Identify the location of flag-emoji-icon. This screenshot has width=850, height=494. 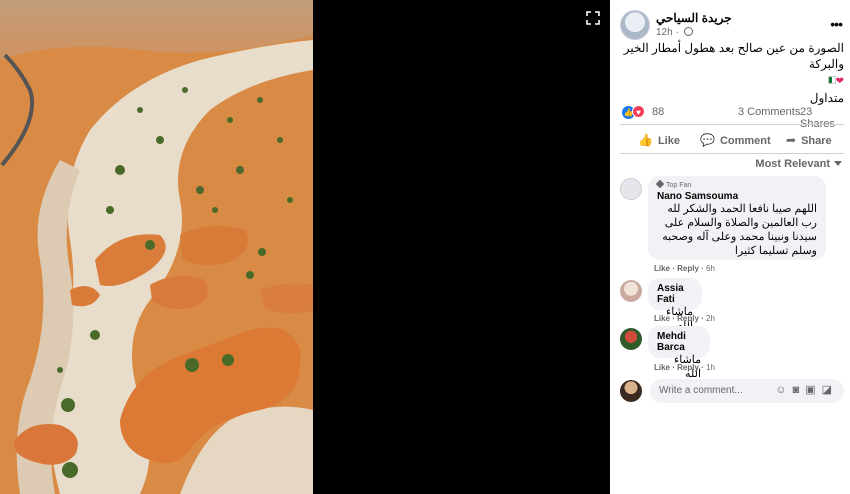
(831, 80).